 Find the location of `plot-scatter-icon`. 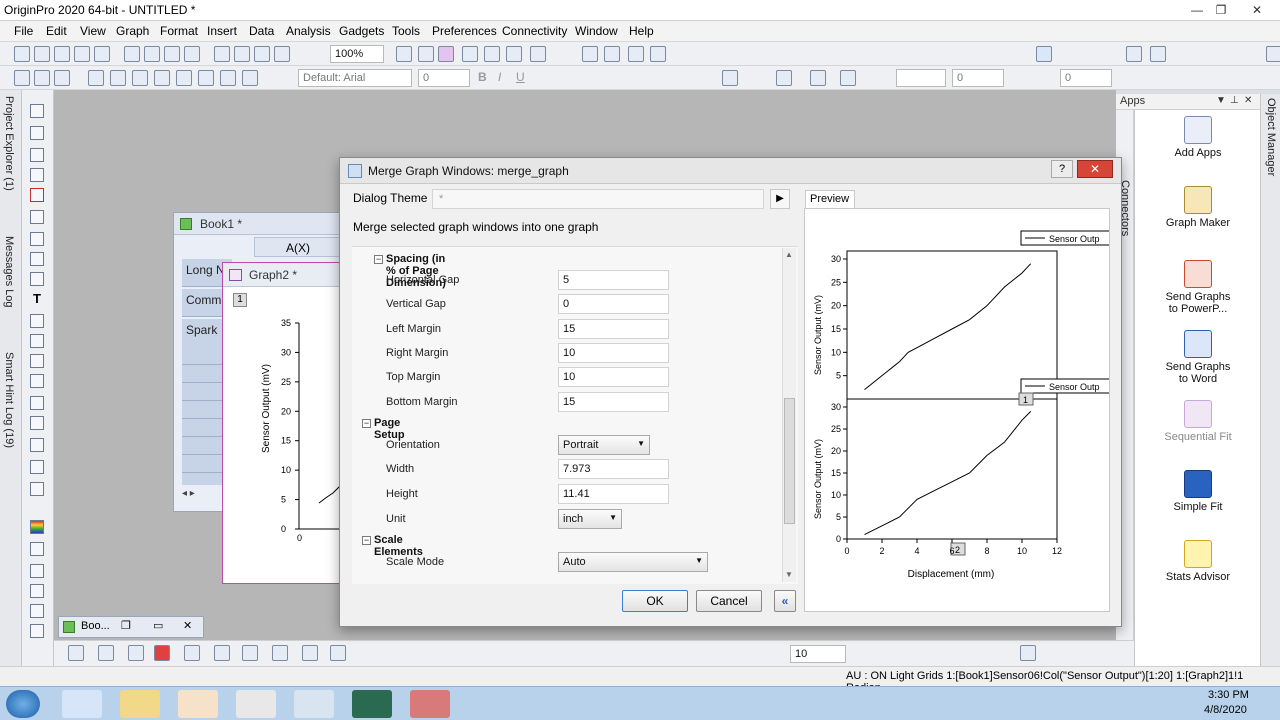

plot-scatter-icon is located at coordinates (106, 653).